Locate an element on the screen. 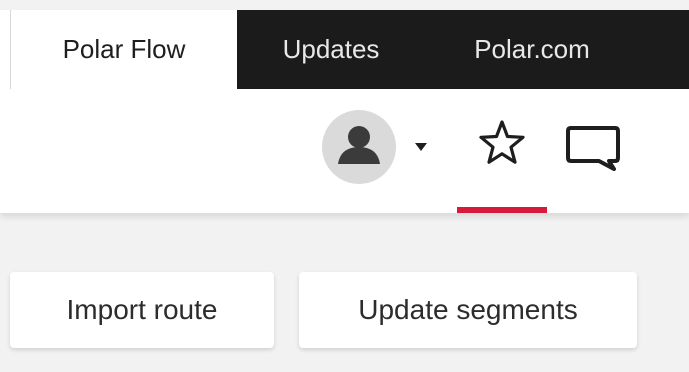  tab-updates: Updates is located at coordinates (331, 49).